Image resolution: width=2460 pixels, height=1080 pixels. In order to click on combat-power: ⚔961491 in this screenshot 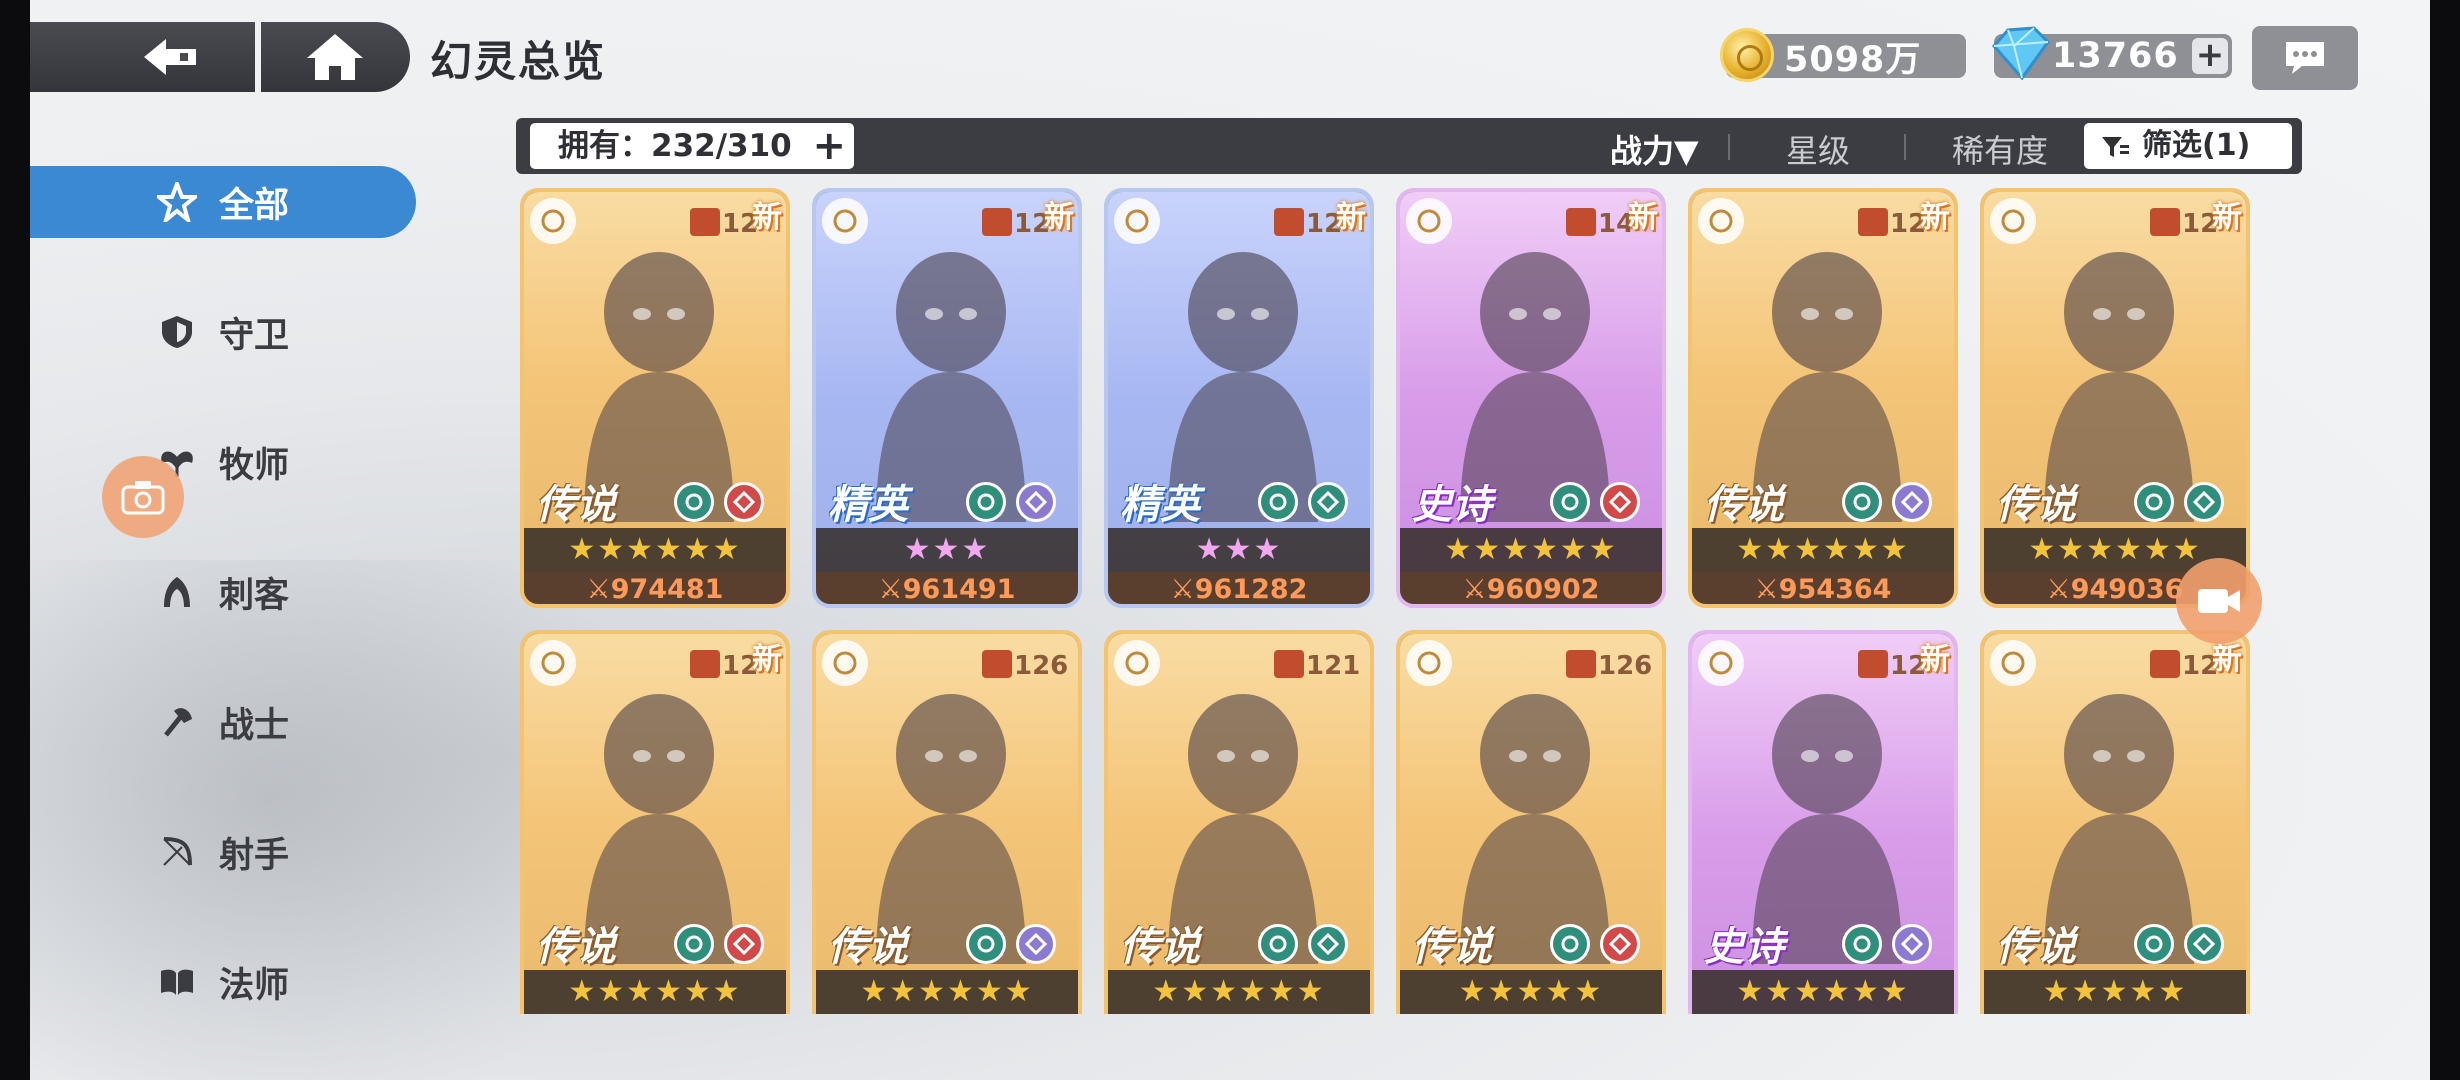, I will do `click(947, 588)`.